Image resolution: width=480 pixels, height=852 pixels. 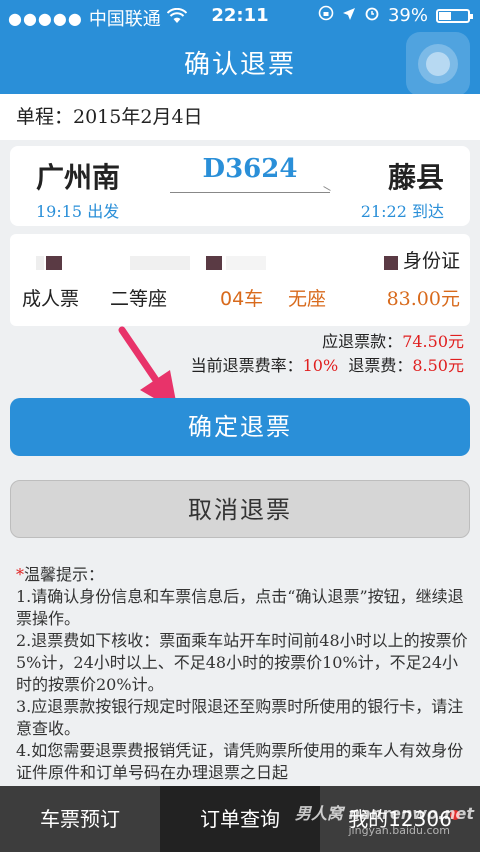 I want to click on tab-ticket-booking: 车票预订, so click(x=80, y=819).